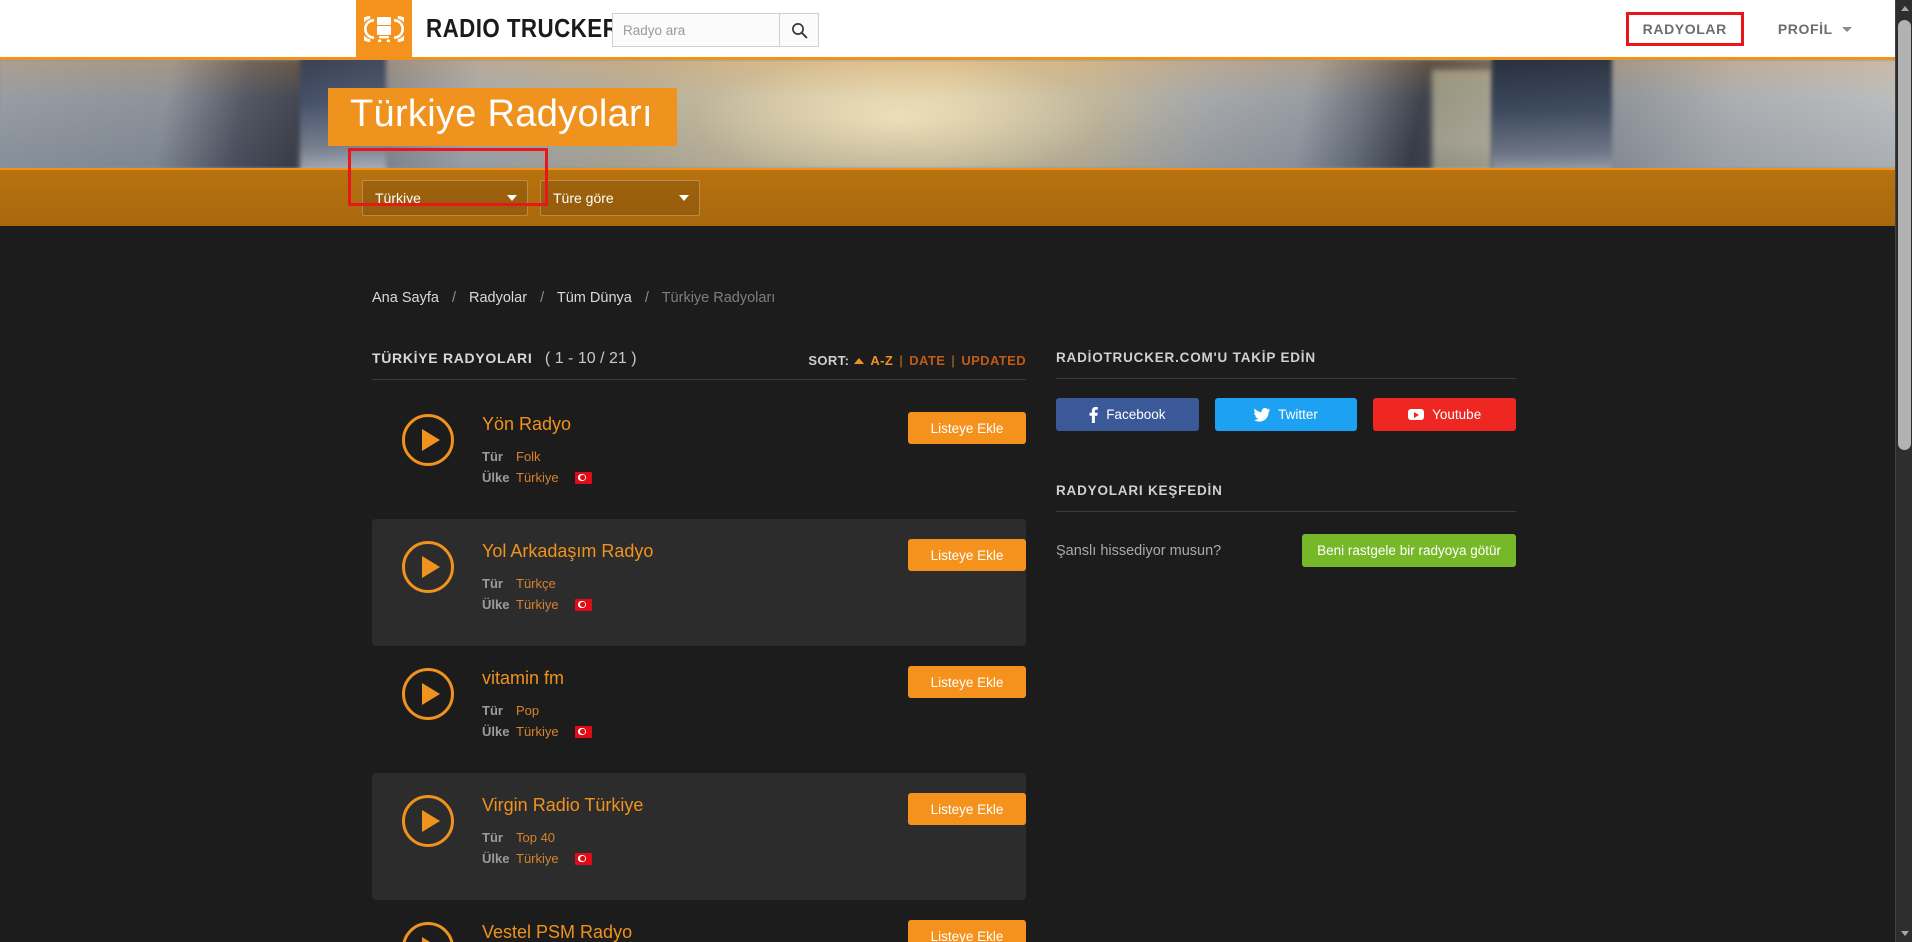  I want to click on station-info: vitamin fm Tür Pop Ülke Türkiye, so click(537, 704).